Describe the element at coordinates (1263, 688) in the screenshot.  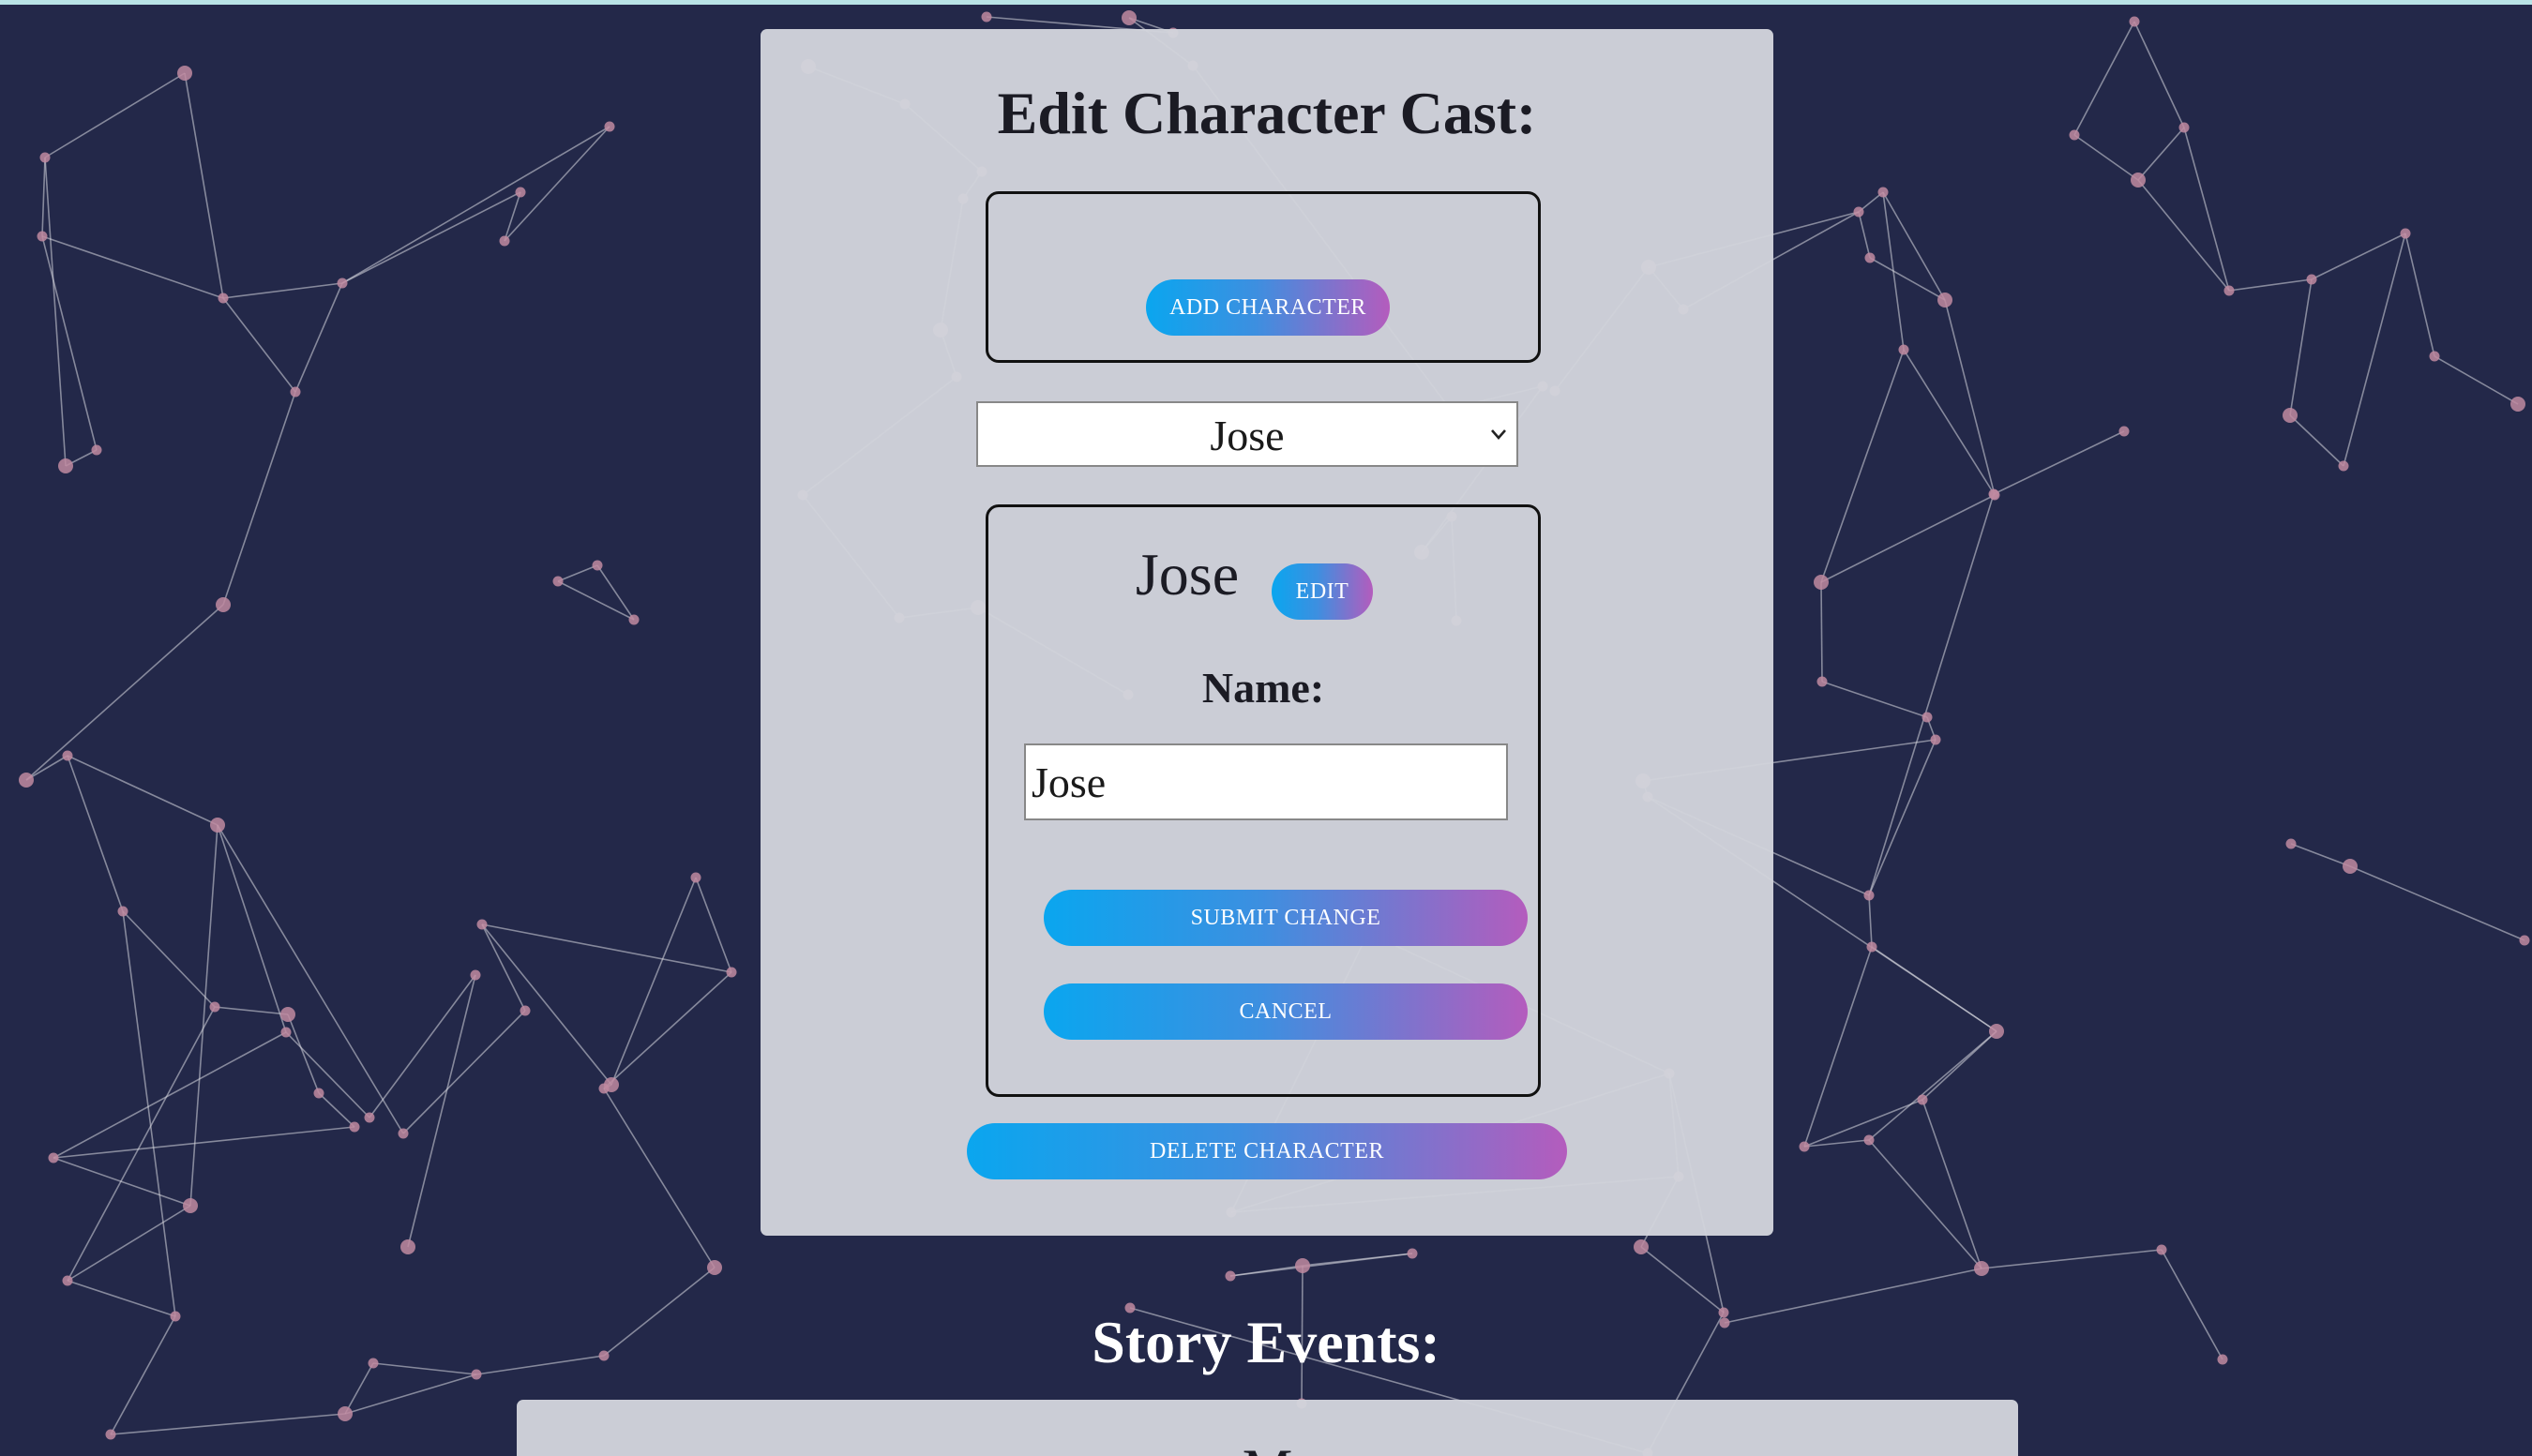
I see `name-label: Name:` at that location.